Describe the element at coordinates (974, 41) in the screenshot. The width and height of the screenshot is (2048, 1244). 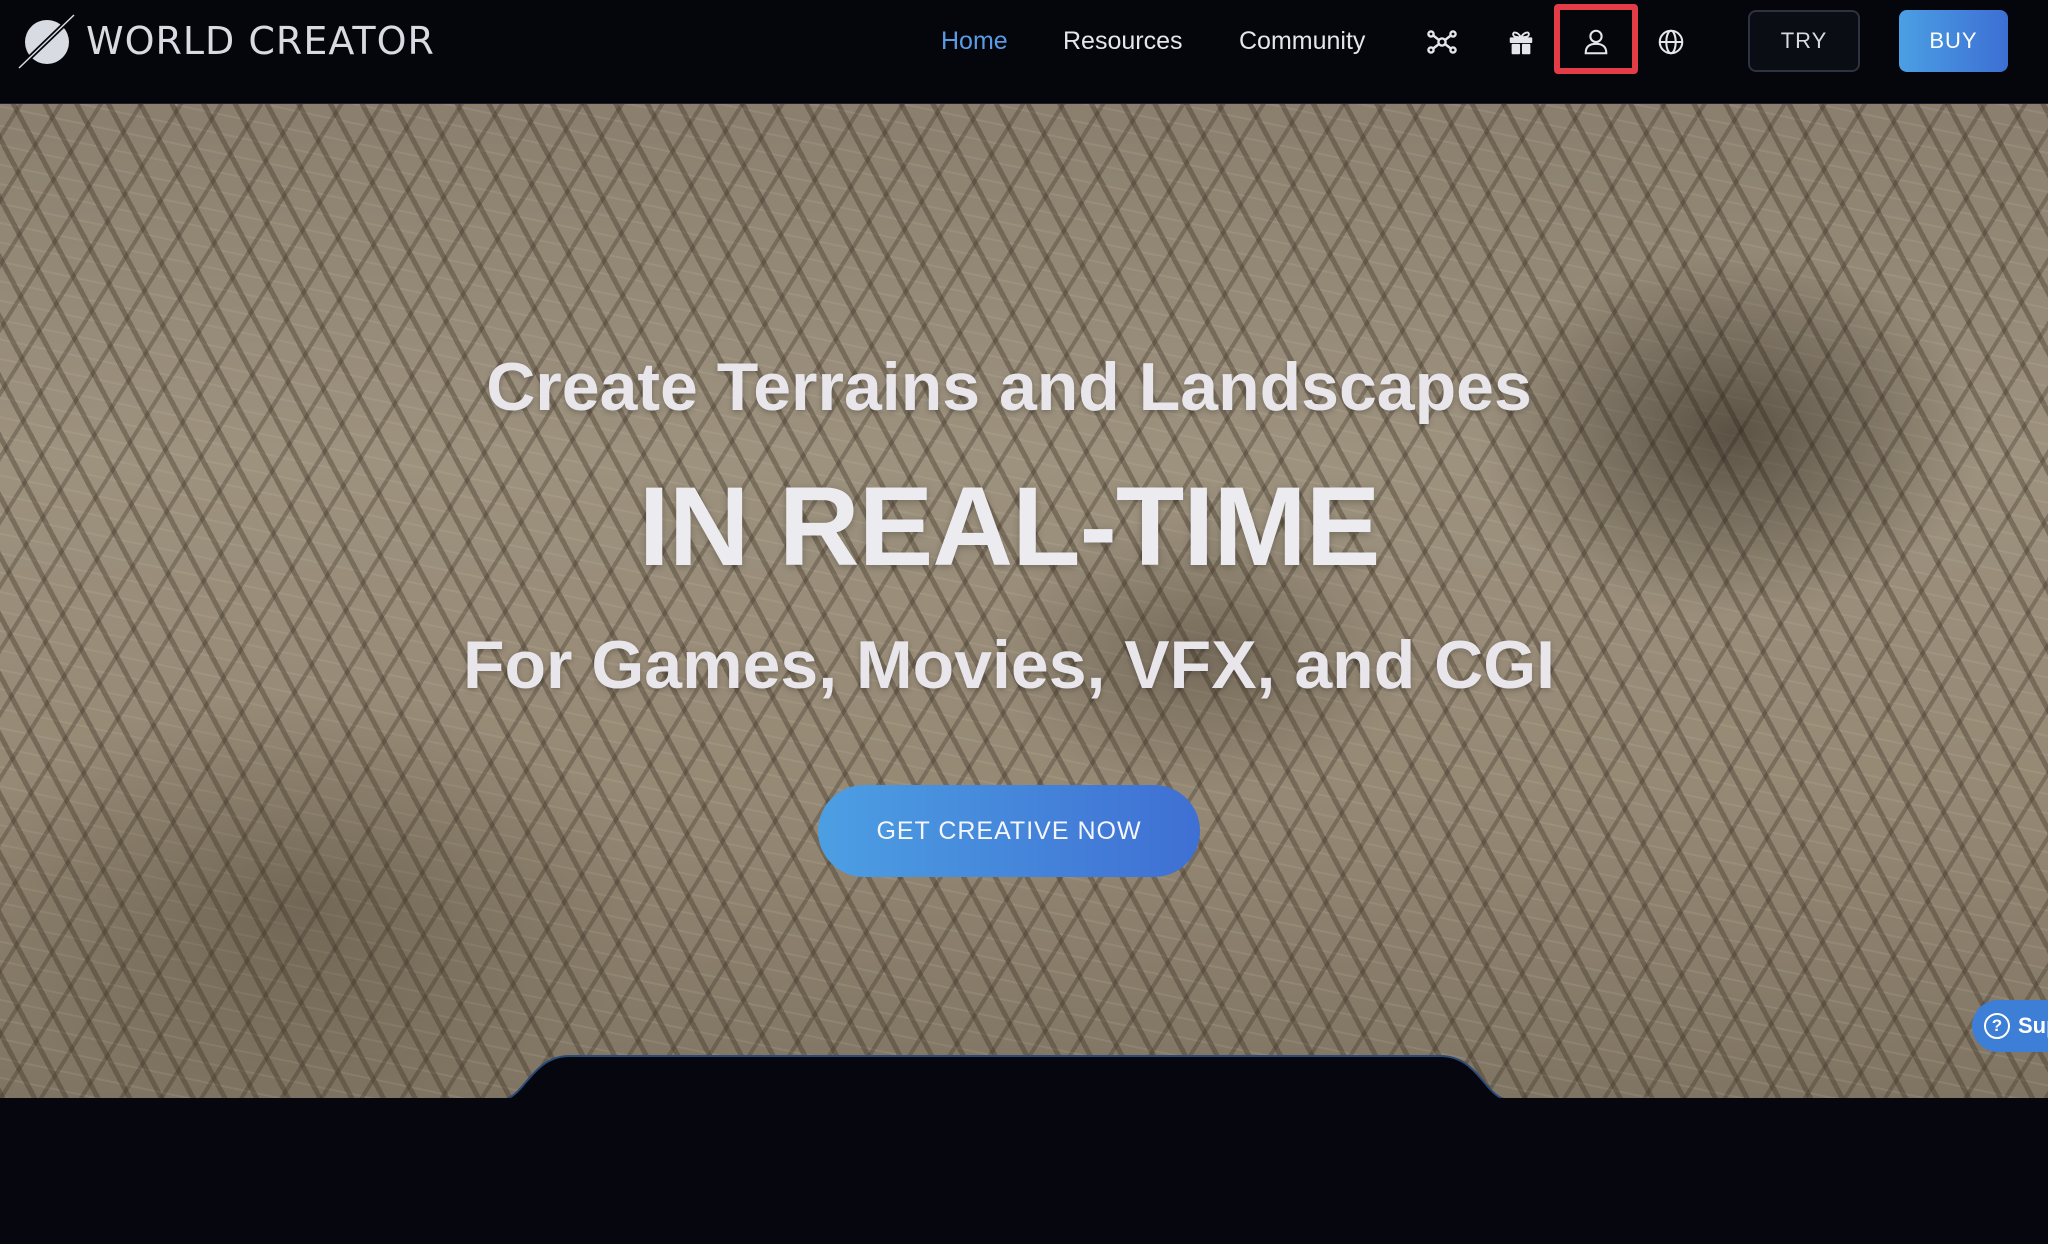
I see `nav-link-home: Home` at that location.